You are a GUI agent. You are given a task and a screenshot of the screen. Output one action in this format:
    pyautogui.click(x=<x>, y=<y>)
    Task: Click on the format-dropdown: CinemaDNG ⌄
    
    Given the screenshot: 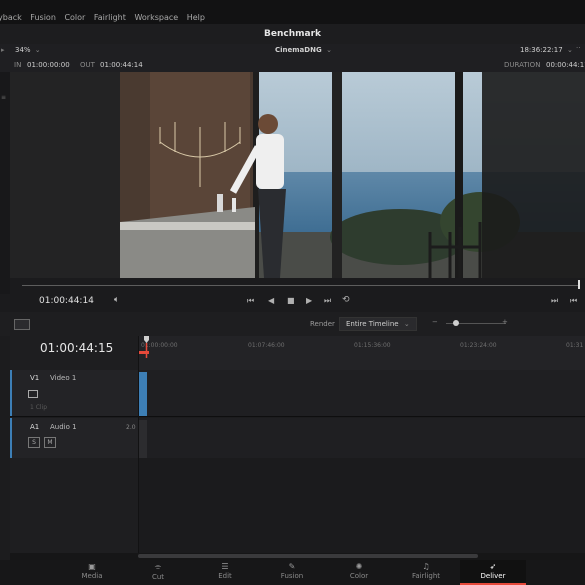 What is the action you would take?
    pyautogui.click(x=303, y=50)
    